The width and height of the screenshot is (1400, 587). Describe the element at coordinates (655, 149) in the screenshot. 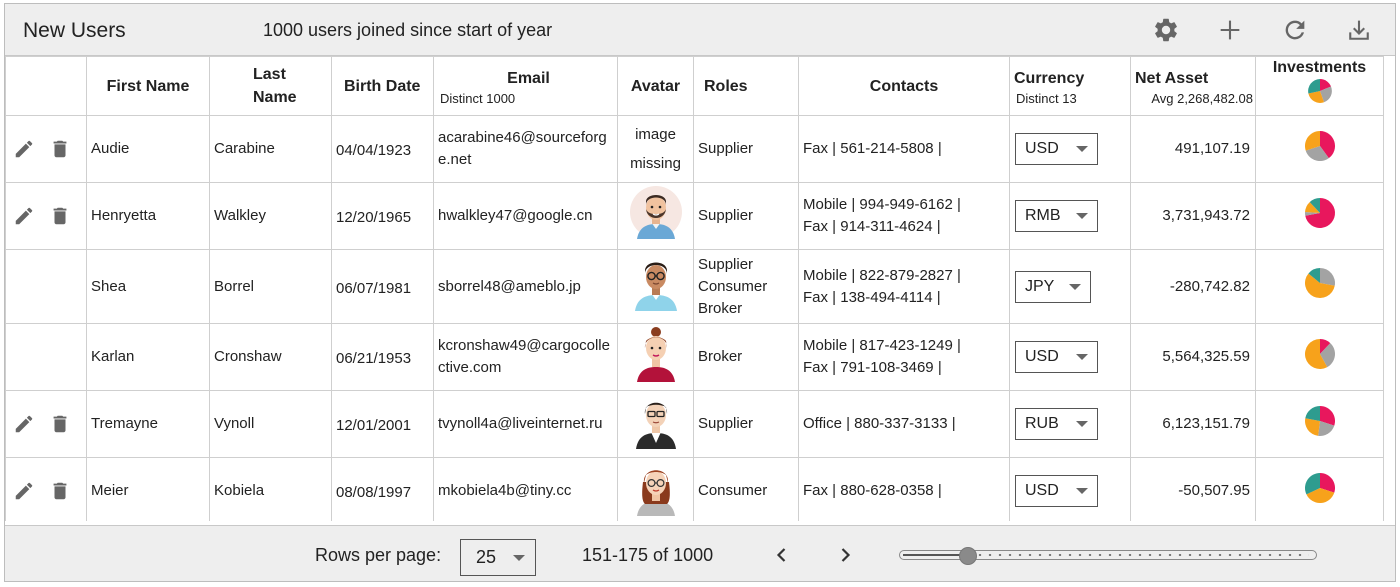

I see `cell-avatar: image missing` at that location.